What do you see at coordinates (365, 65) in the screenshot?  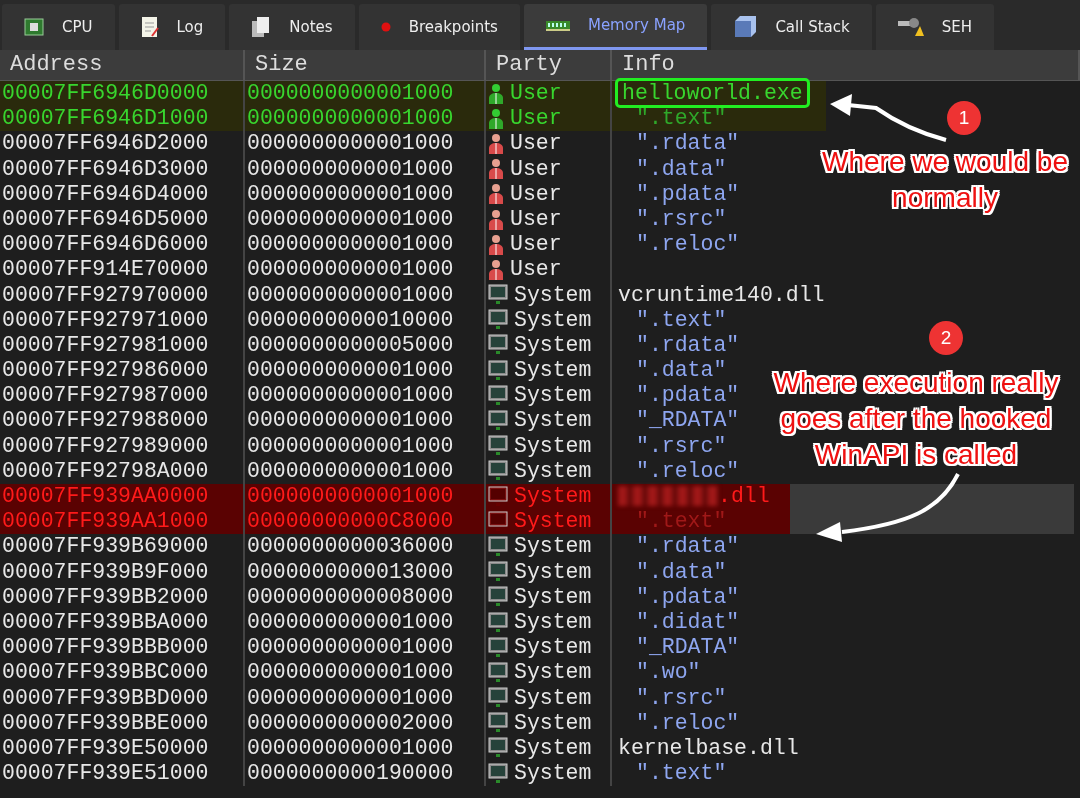 I see `column-header: Size` at bounding box center [365, 65].